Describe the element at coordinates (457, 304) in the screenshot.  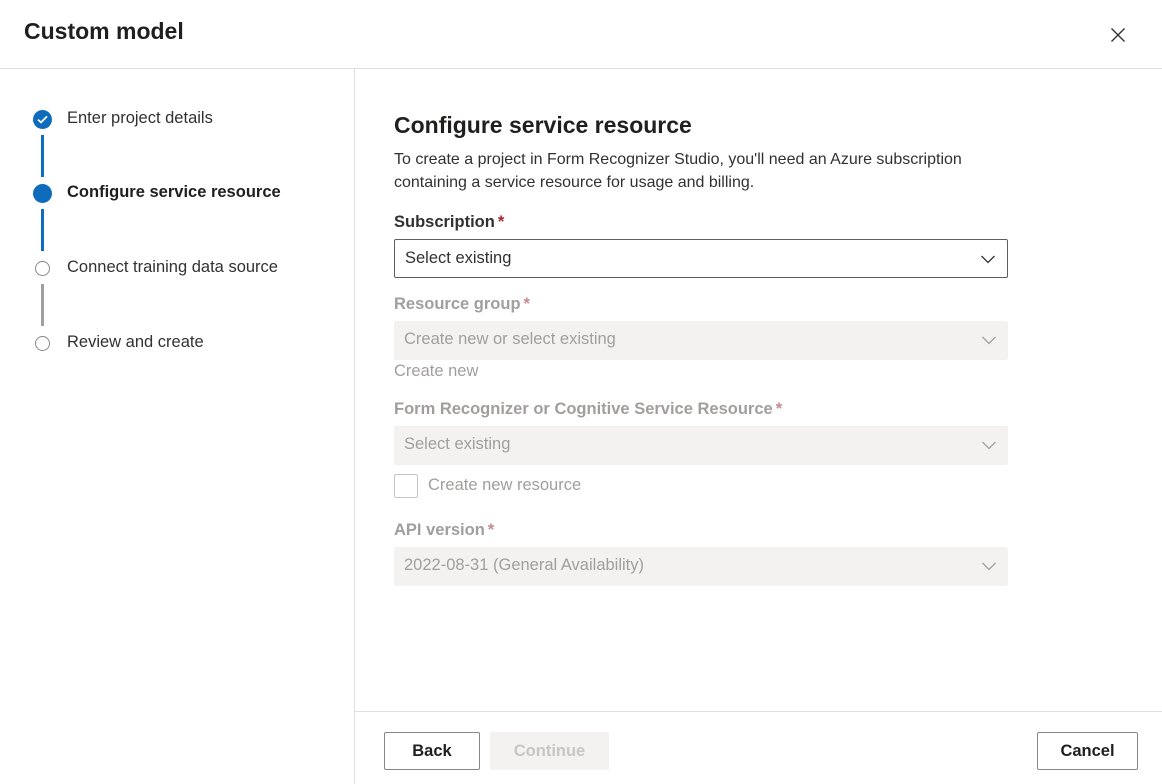
I see `resource-group-label-text: Resource group` at that location.